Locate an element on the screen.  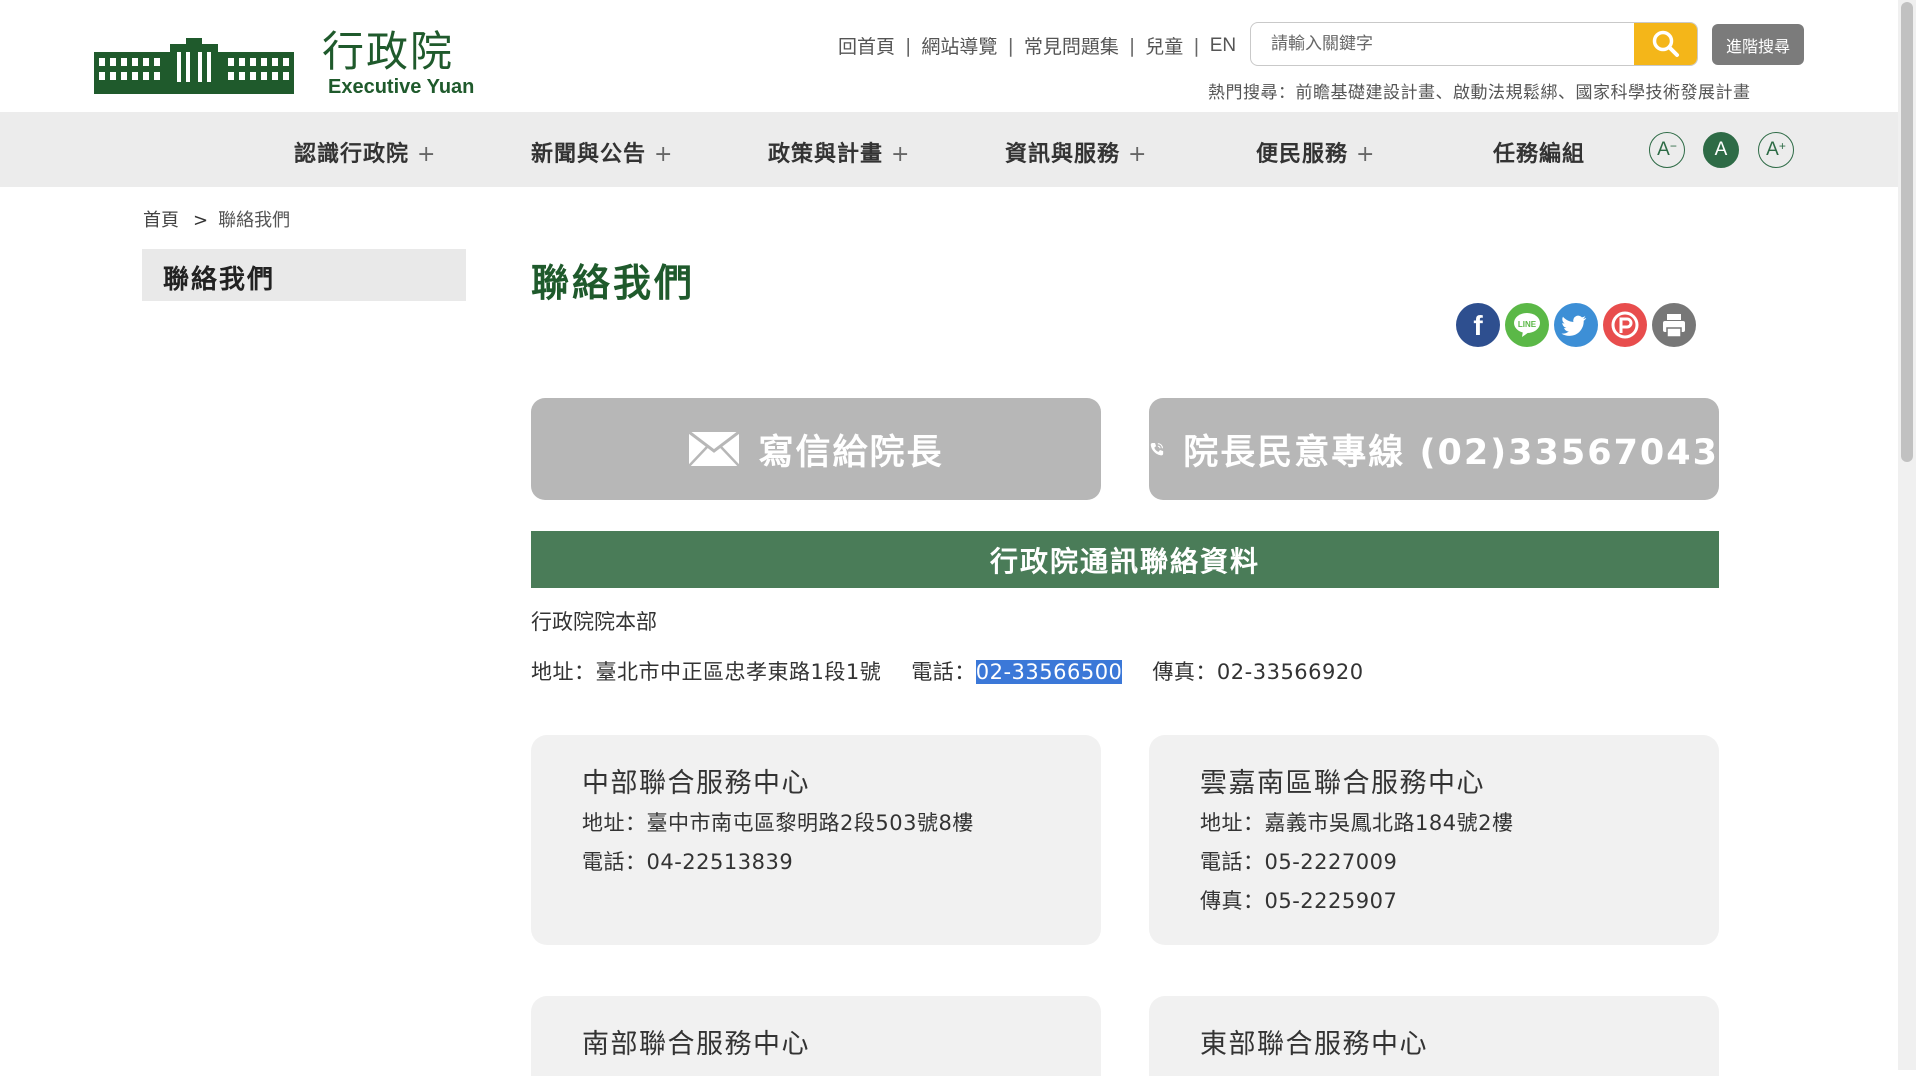
line-icon: LINE is located at coordinates (1527, 325).